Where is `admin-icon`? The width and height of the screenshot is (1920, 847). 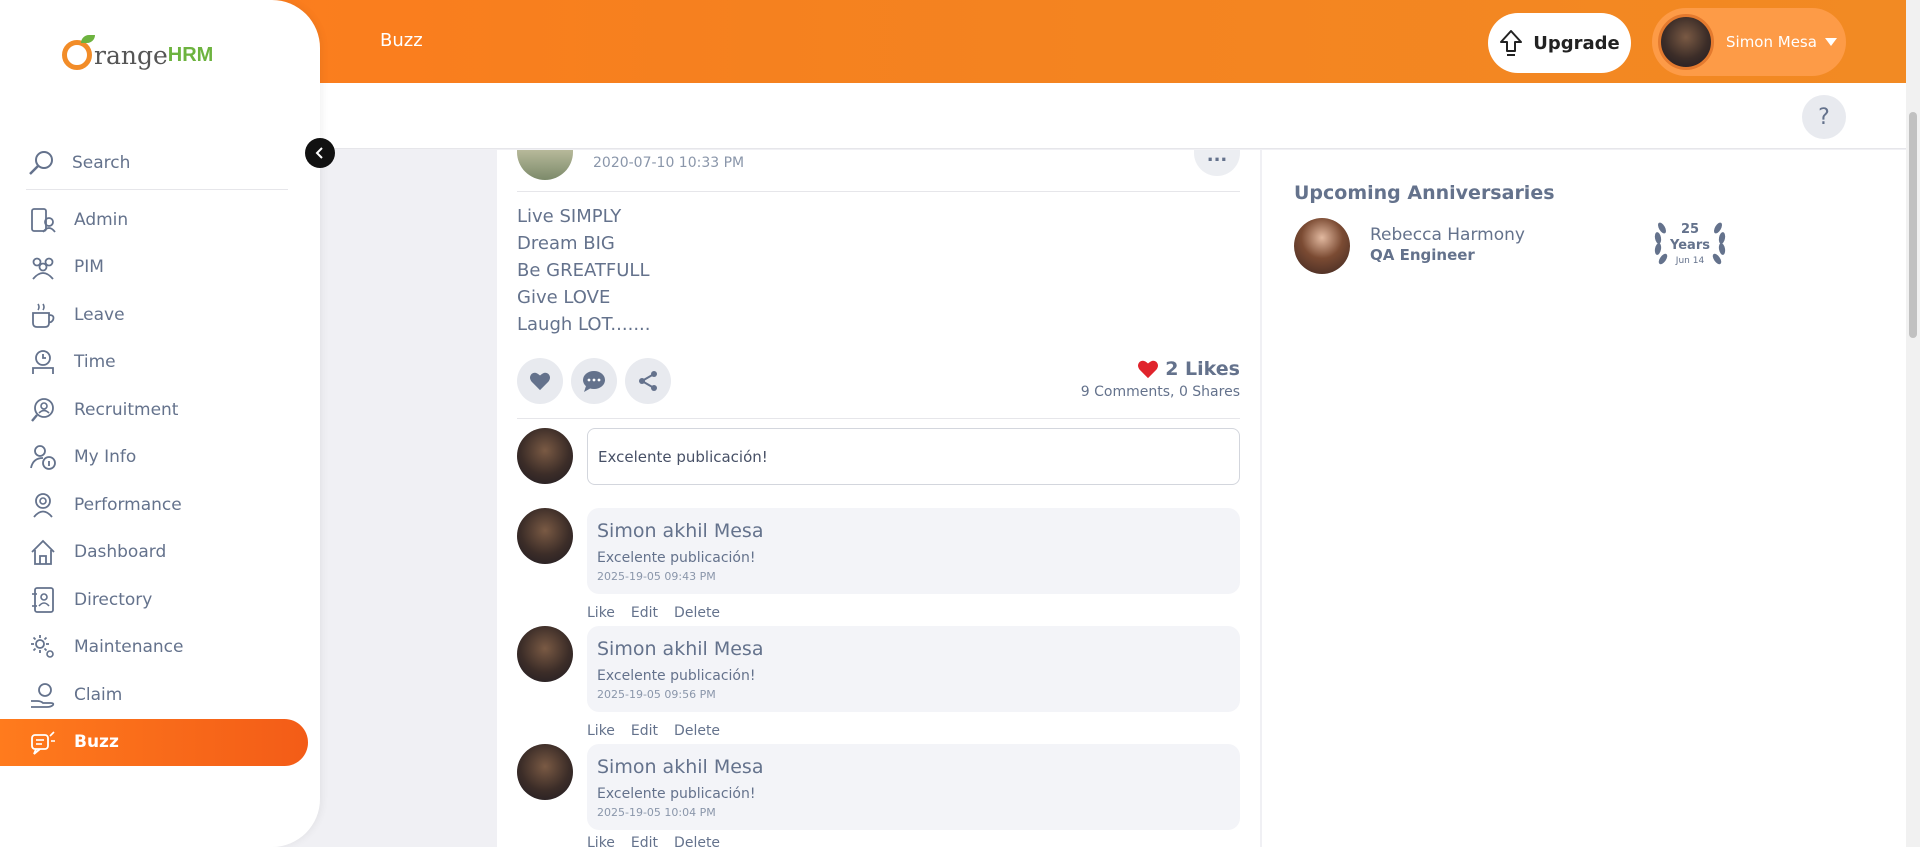
admin-icon is located at coordinates (43, 220).